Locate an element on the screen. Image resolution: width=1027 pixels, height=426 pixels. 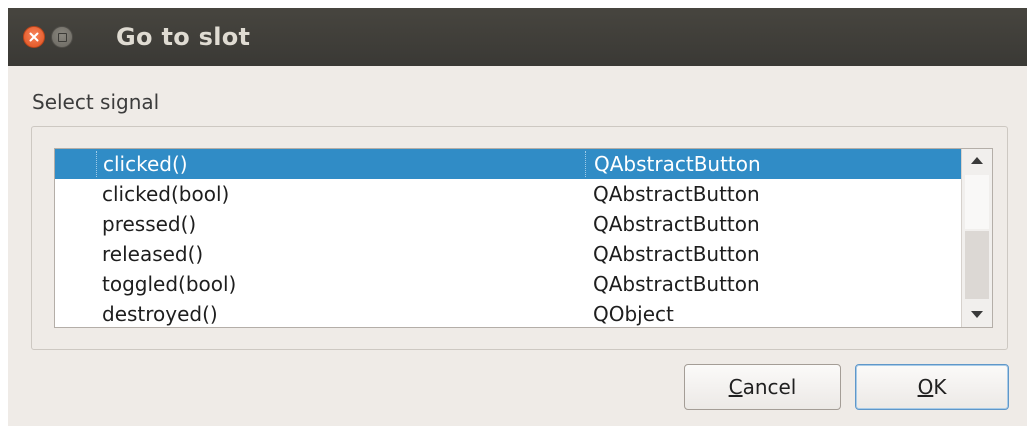
close-icon is located at coordinates (34, 37).